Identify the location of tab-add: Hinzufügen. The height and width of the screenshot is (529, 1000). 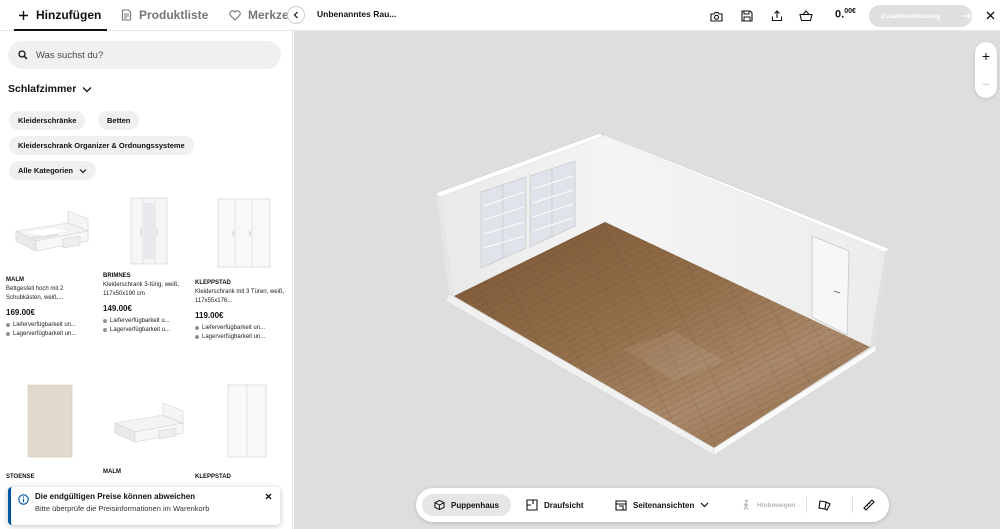
(60, 15).